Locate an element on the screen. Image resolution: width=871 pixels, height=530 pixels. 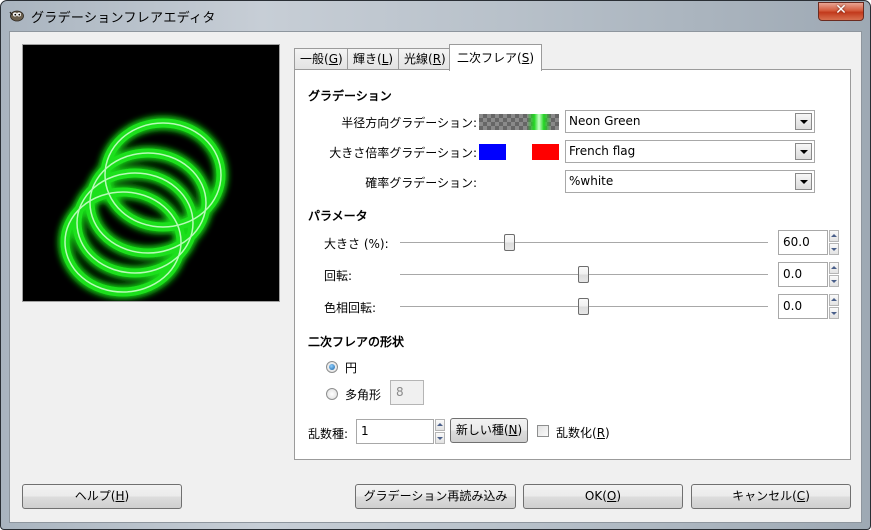
tab-second-flares: 二次フレア(S) is located at coordinates (496, 57).